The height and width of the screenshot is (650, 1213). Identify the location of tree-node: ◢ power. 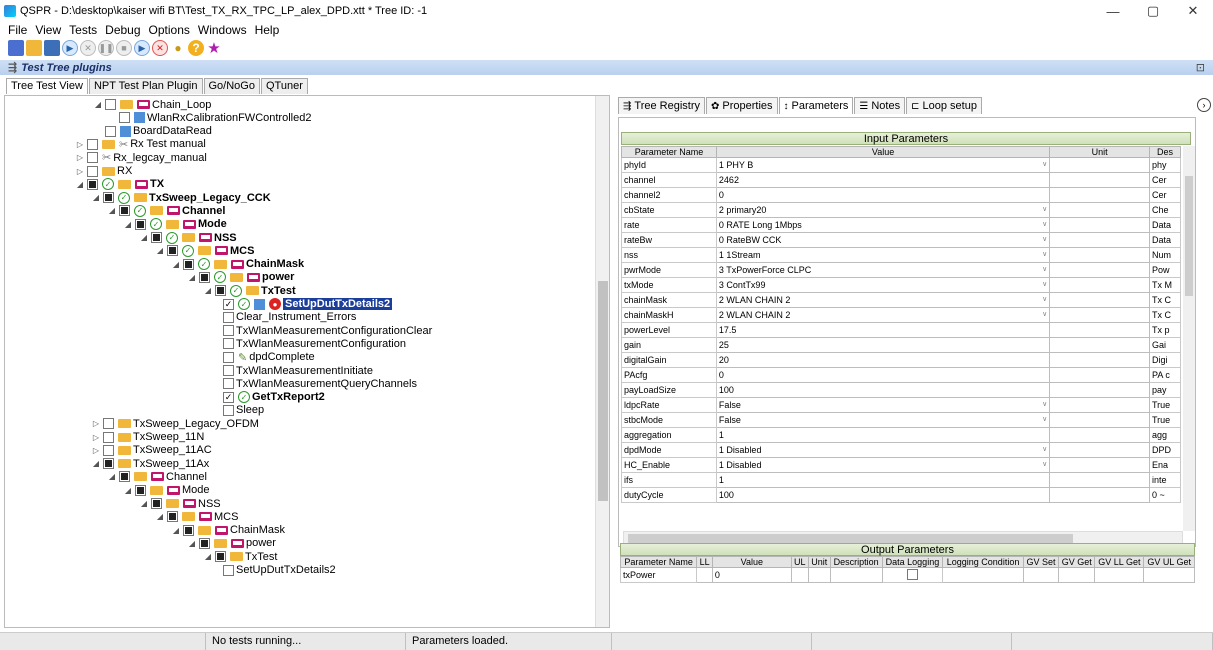
(231, 543).